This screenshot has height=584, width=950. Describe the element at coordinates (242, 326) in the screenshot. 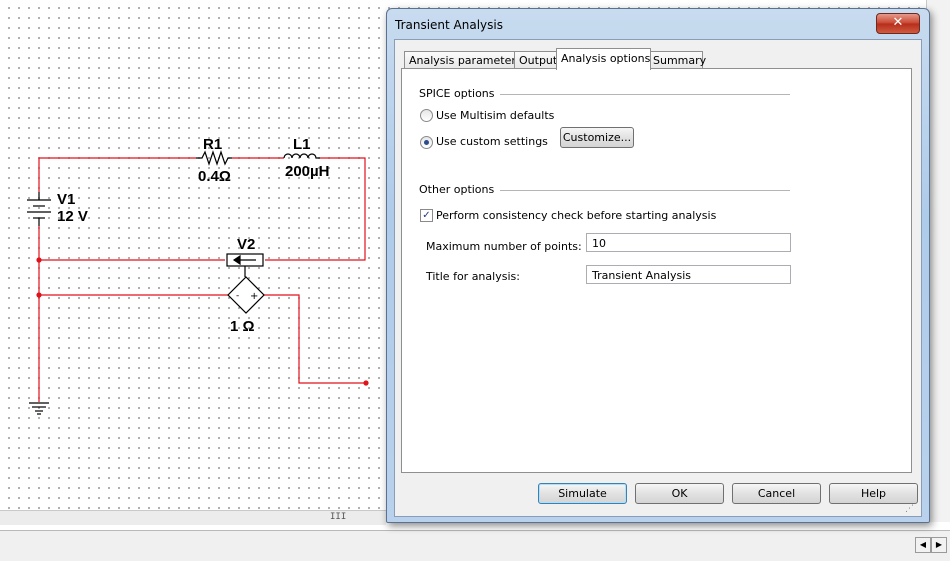

I see `v2-value-label: 1 Ω` at that location.